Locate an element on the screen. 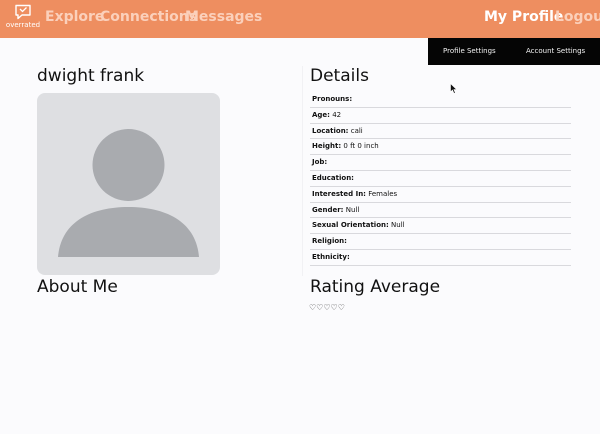 Image resolution: width=600 pixels, height=434 pixels. detail-row-religion: Religion: is located at coordinates (440, 242).